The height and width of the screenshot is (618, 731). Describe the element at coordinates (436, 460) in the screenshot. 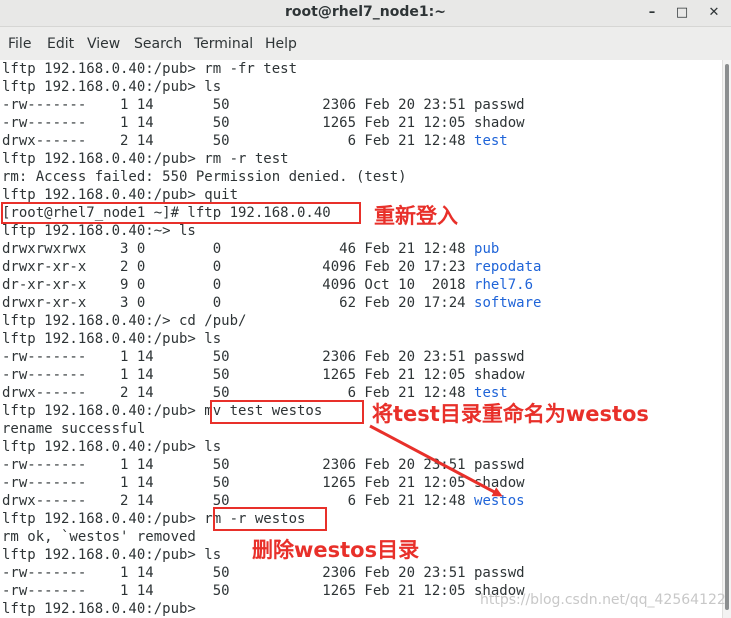

I see `annotation-arrow` at that location.